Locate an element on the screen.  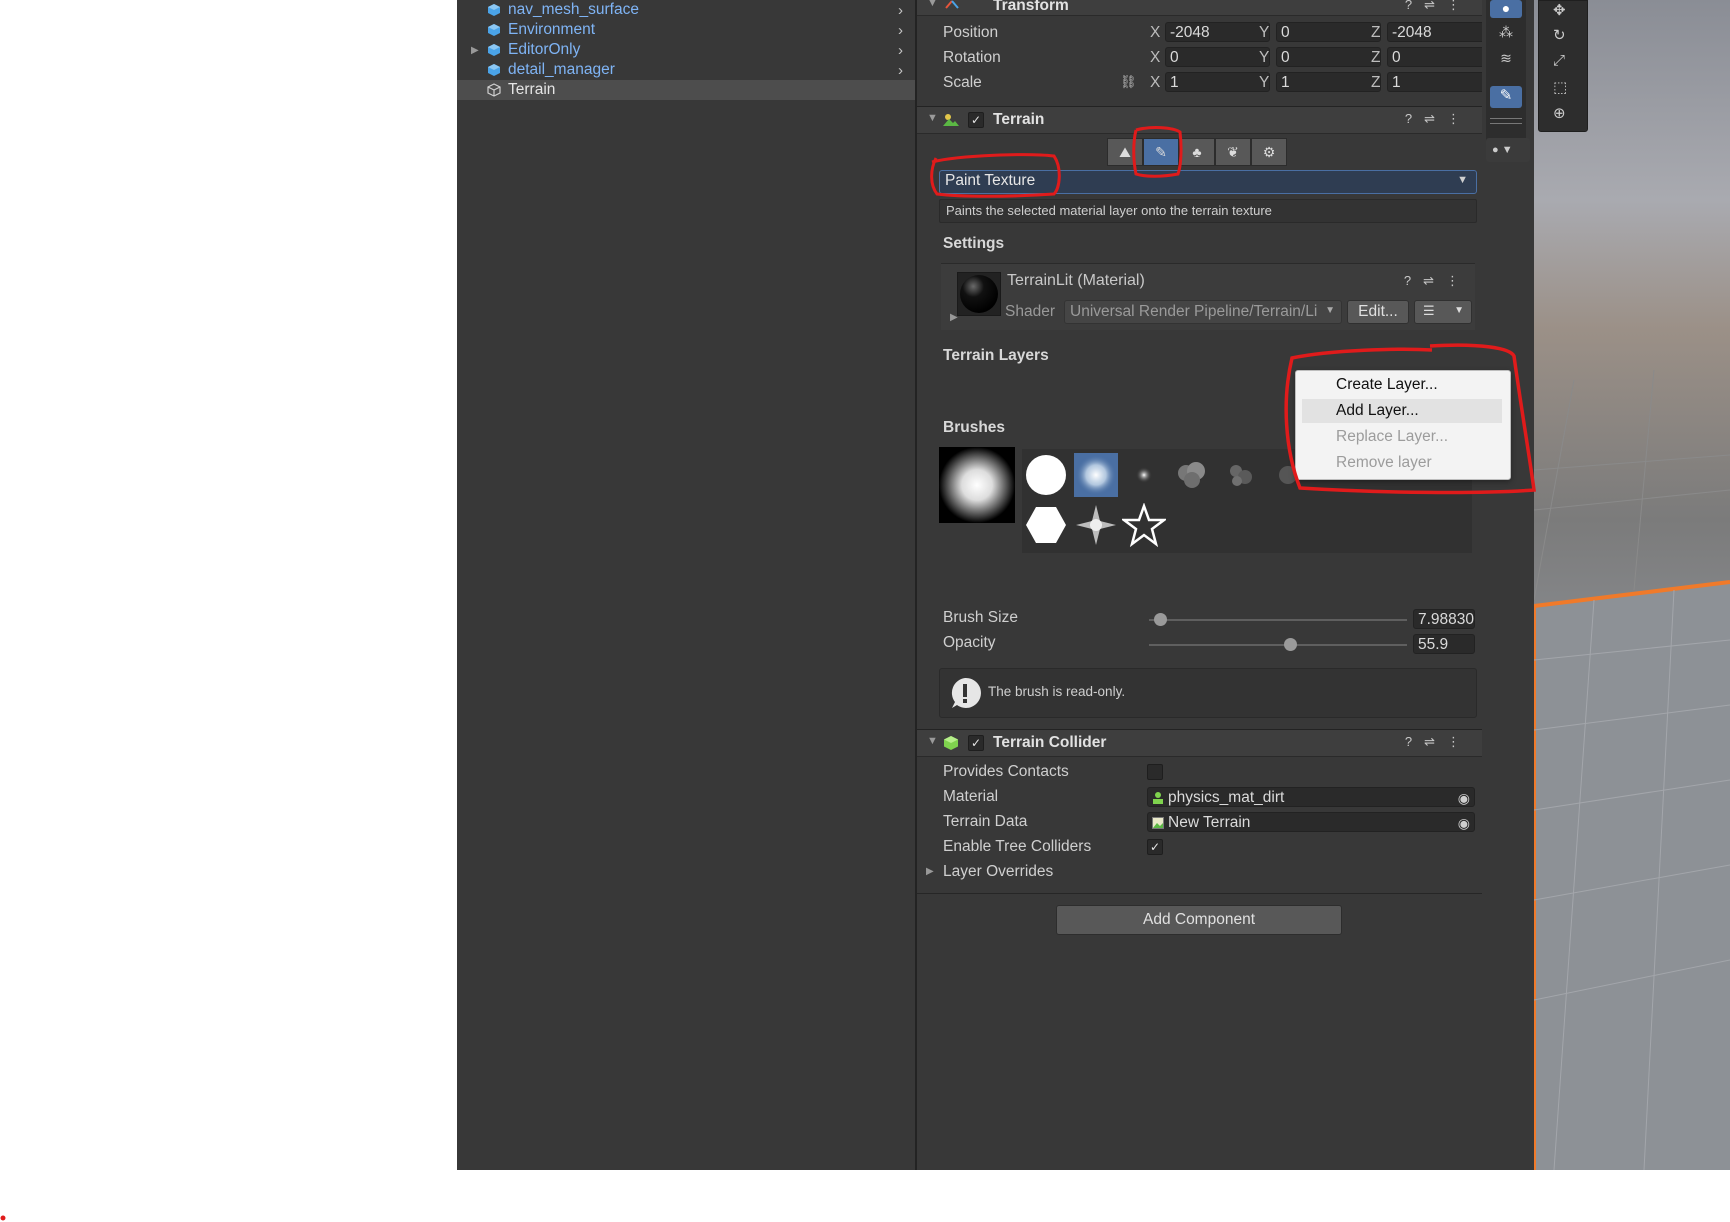
scene-view: ✥ ↻ ⤢ ⬚ ⊕ is located at coordinates (1632, 585).